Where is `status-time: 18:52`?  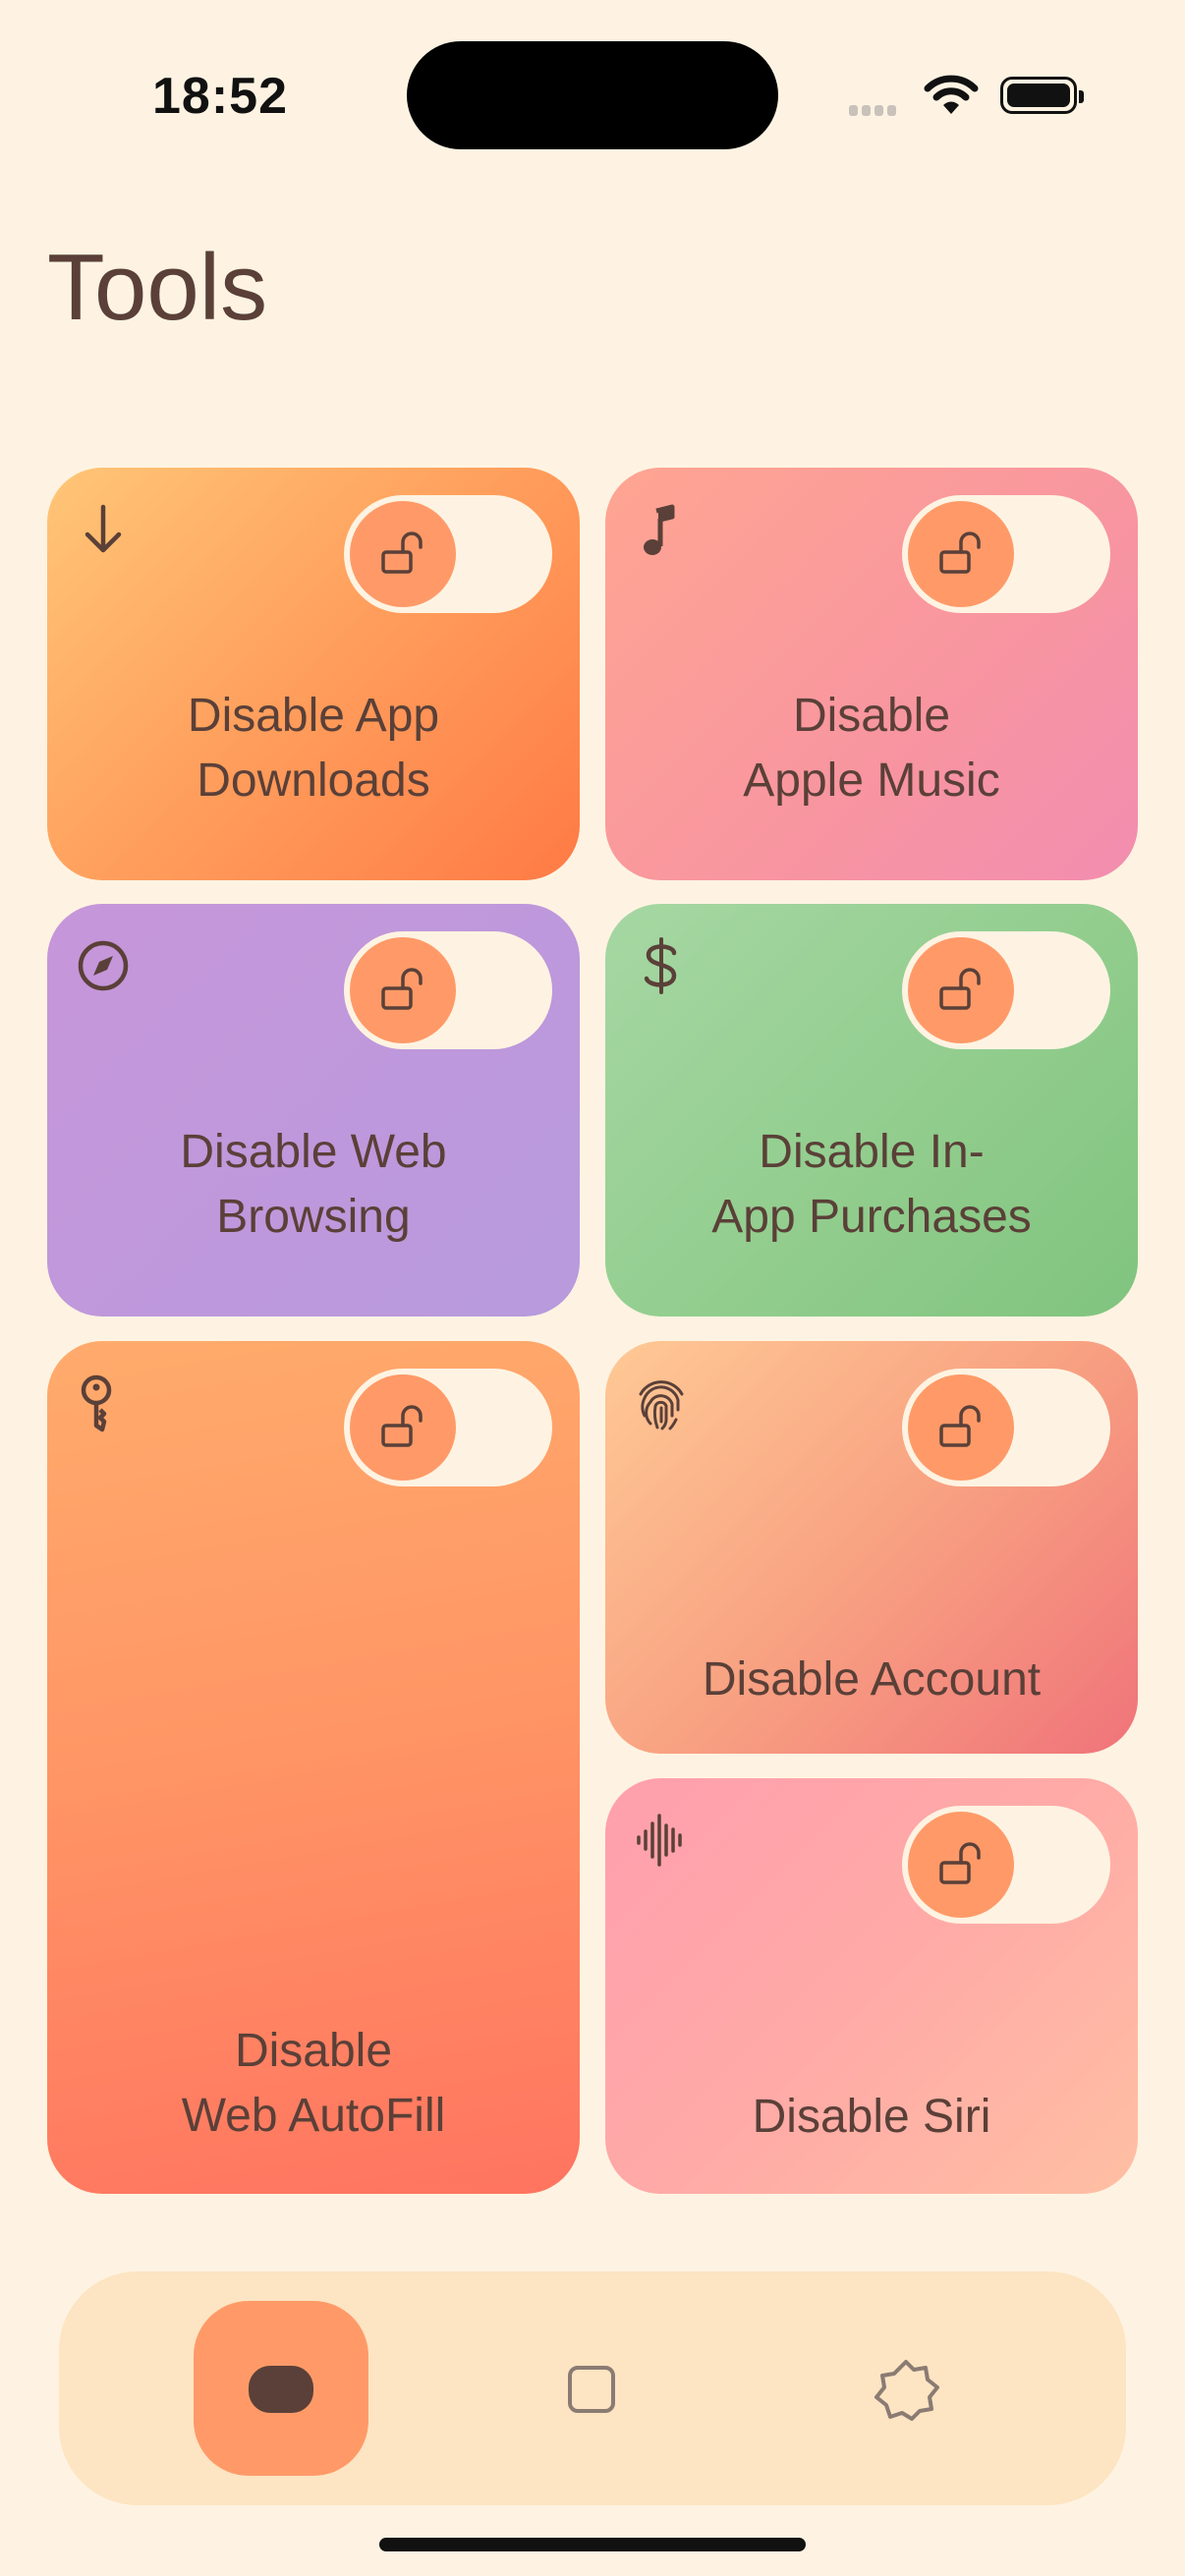 status-time: 18:52 is located at coordinates (220, 96).